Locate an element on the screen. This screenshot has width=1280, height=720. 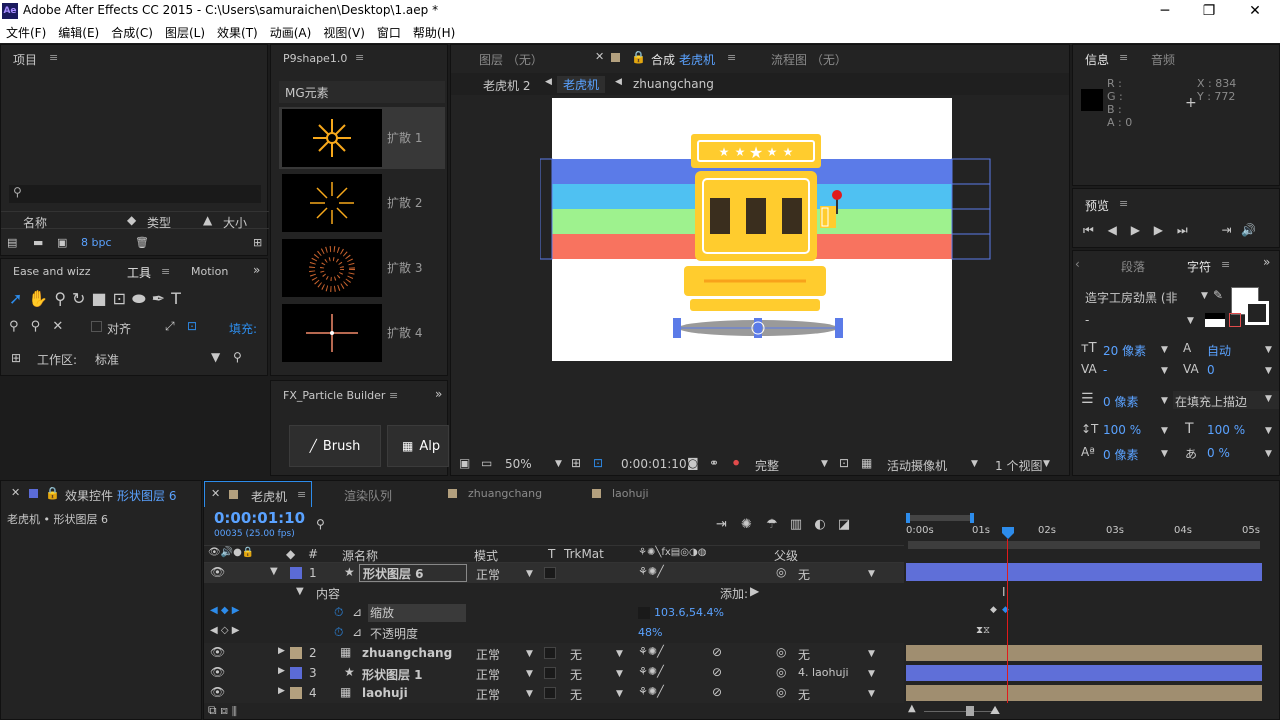
play-icon: ▶ is located at coordinates (1135, 230).